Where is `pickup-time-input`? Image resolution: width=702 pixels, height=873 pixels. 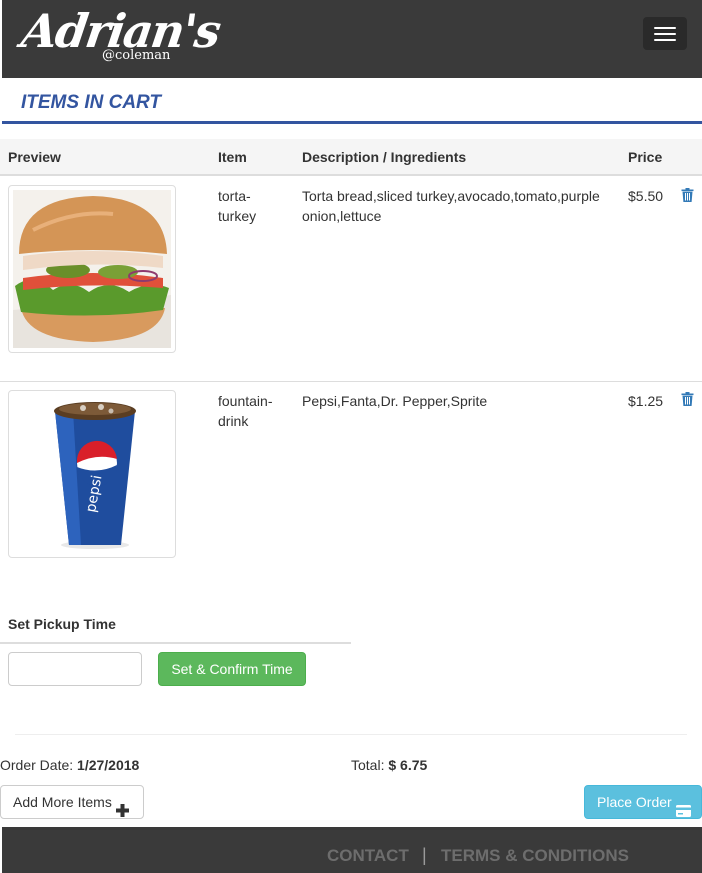
pickup-time-input is located at coordinates (75, 669).